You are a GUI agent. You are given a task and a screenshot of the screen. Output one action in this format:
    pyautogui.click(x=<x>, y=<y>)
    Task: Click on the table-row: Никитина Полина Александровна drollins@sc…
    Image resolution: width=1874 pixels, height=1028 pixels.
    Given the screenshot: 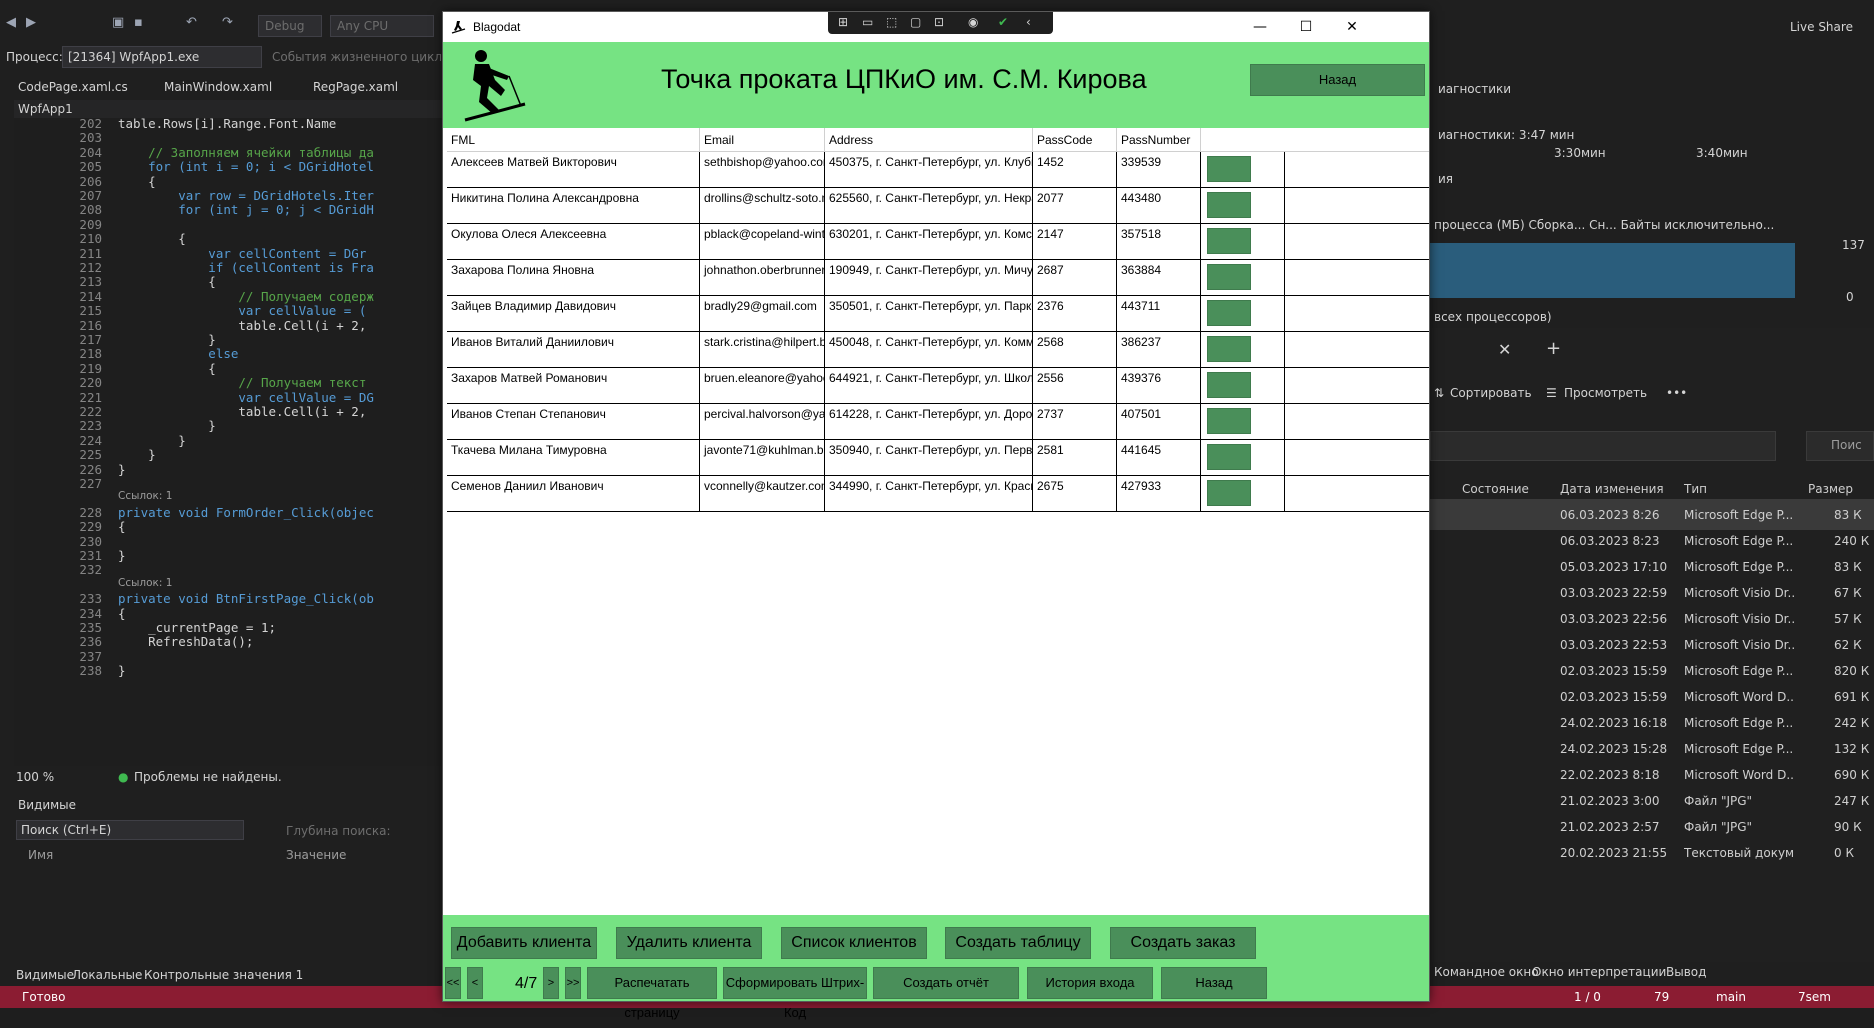 What is the action you would take?
    pyautogui.click(x=938, y=206)
    